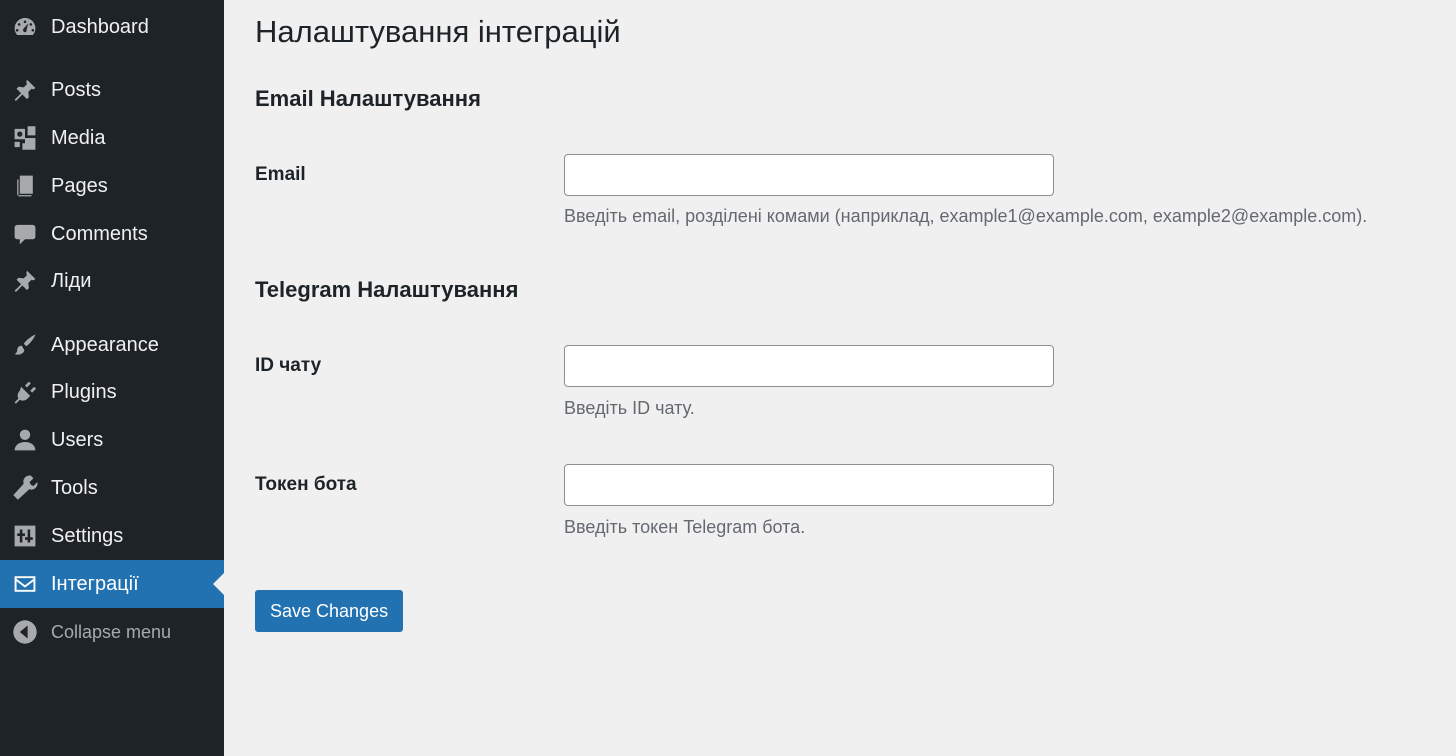 The image size is (1456, 756). What do you see at coordinates (25, 392) in the screenshot?
I see `plugin-icon` at bounding box center [25, 392].